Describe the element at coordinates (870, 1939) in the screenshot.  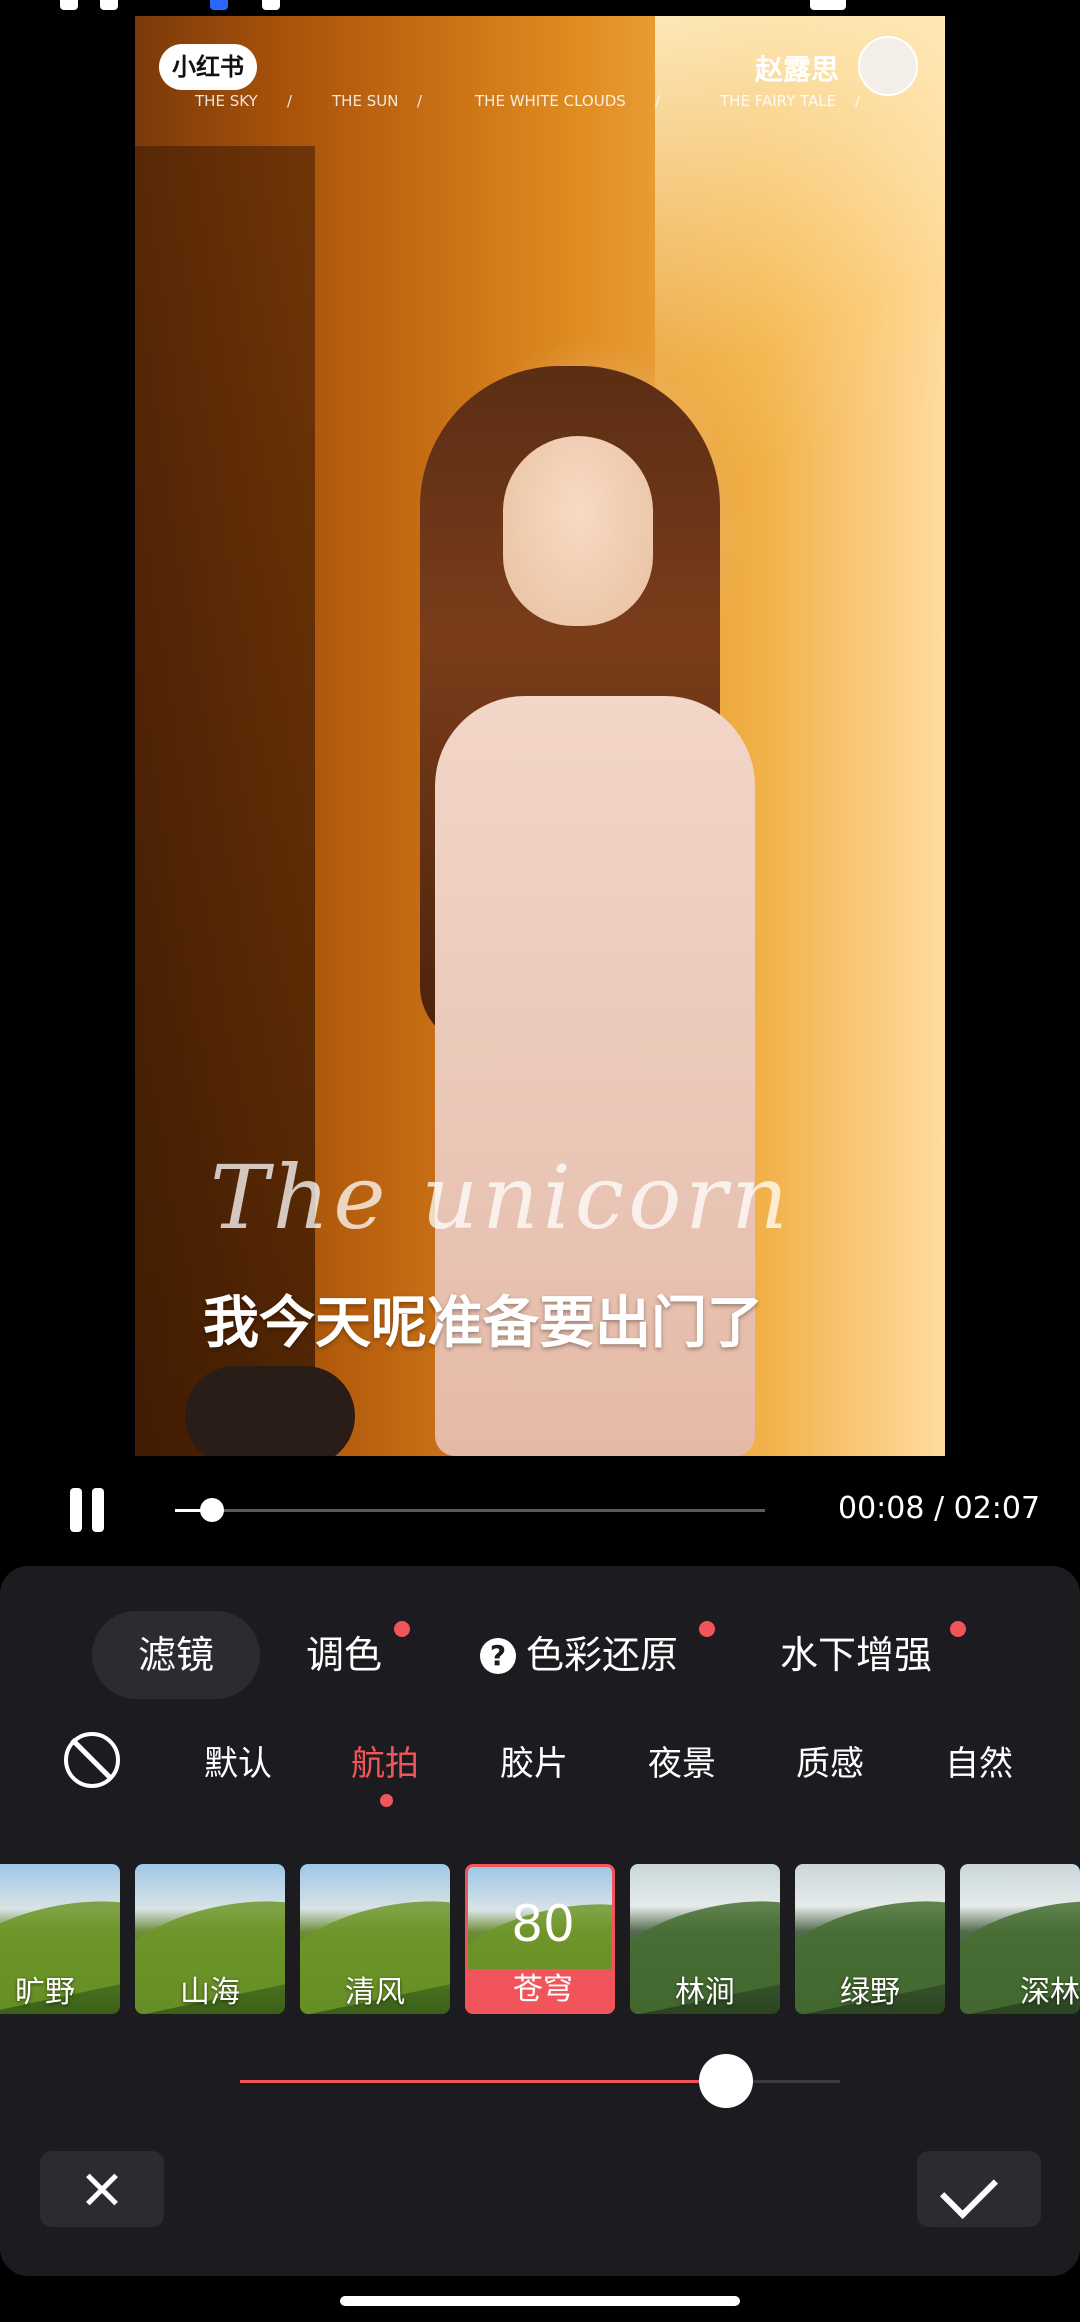
I see `filter-thumb: 绿野` at that location.